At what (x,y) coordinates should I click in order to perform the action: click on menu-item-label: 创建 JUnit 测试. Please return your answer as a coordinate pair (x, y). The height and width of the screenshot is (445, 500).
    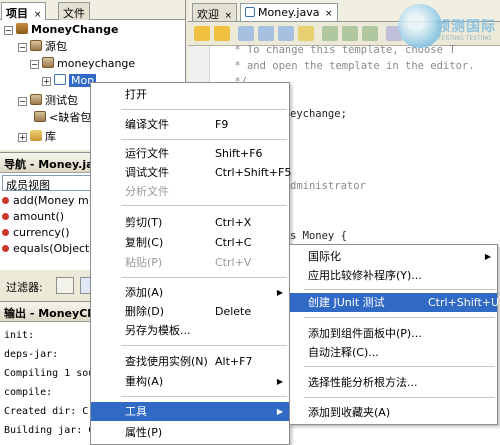
    Looking at the image, I should click on (346, 302).